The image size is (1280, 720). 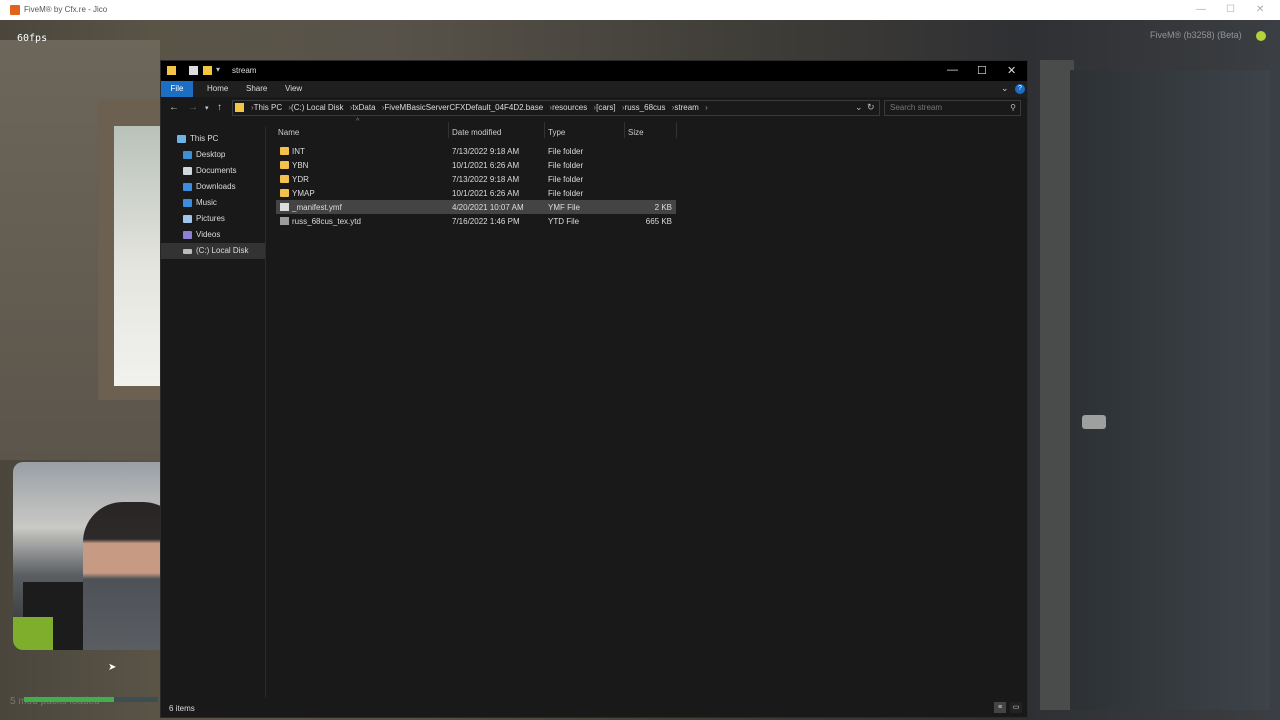 What do you see at coordinates (476, 193) in the screenshot?
I see `file-row-ymap: YMAP 10/1/2021 6:26 AM File folder` at bounding box center [476, 193].